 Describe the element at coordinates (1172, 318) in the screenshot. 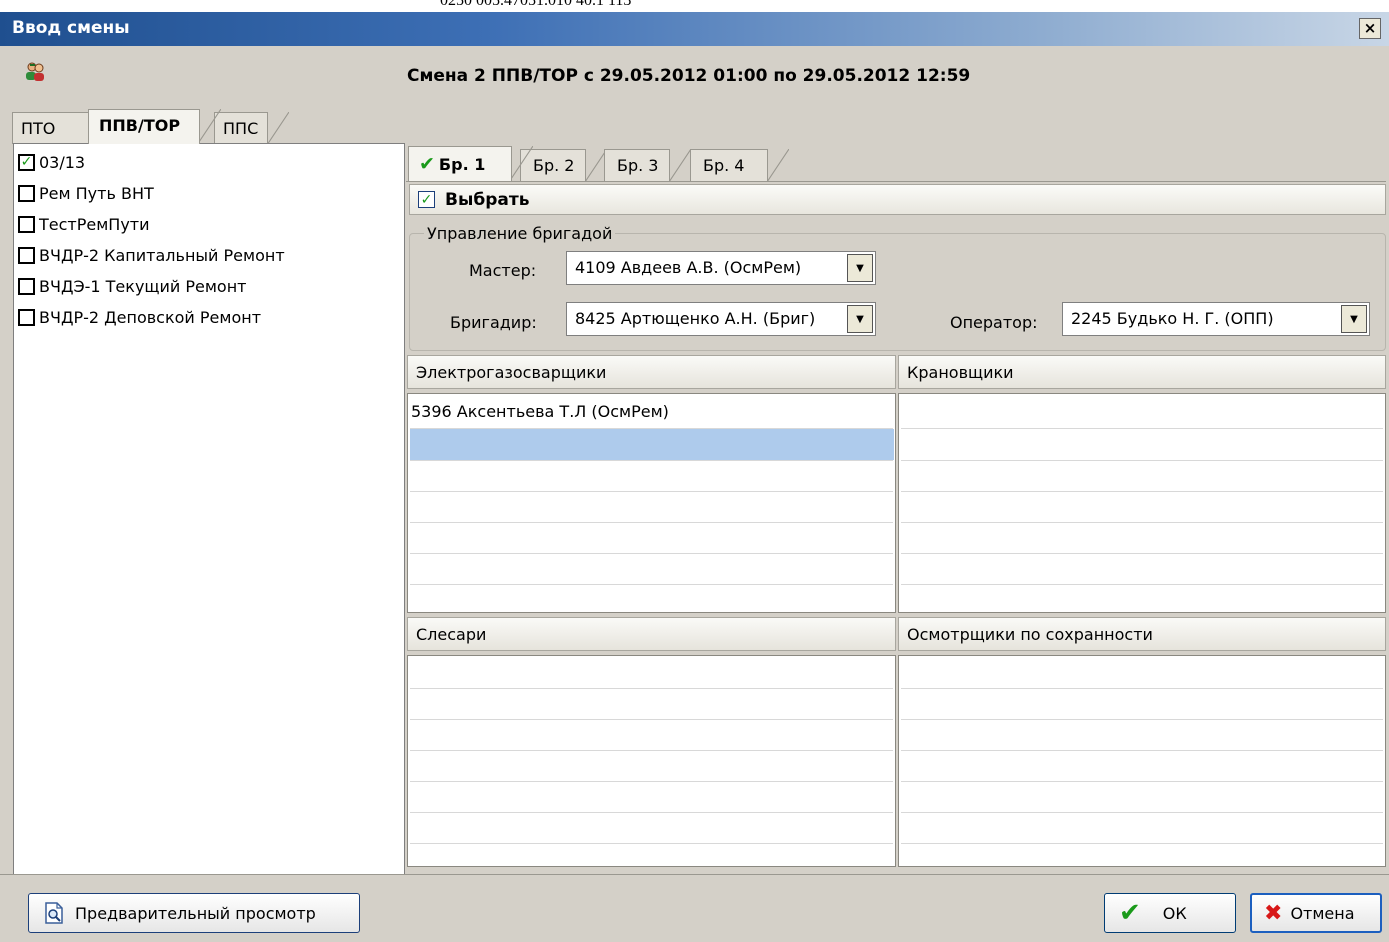

I see `operator-value: 2245 Будько Н. Г. (ОПП)` at that location.